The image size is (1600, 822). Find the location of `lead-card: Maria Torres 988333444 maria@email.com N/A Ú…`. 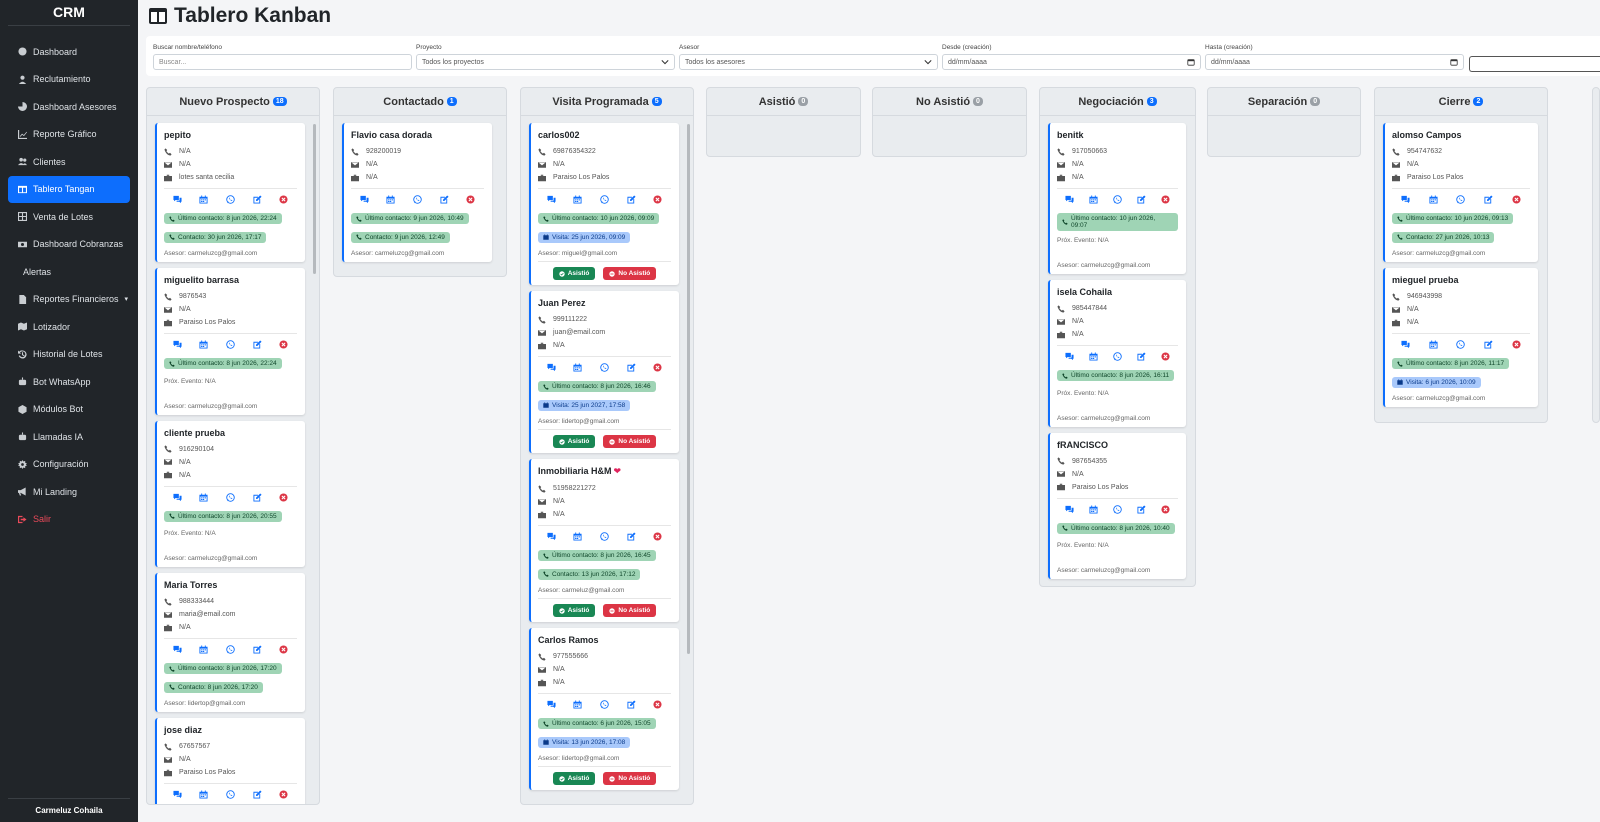

lead-card: Maria Torres 988333444 maria@email.com N/A Ú… is located at coordinates (230, 642).